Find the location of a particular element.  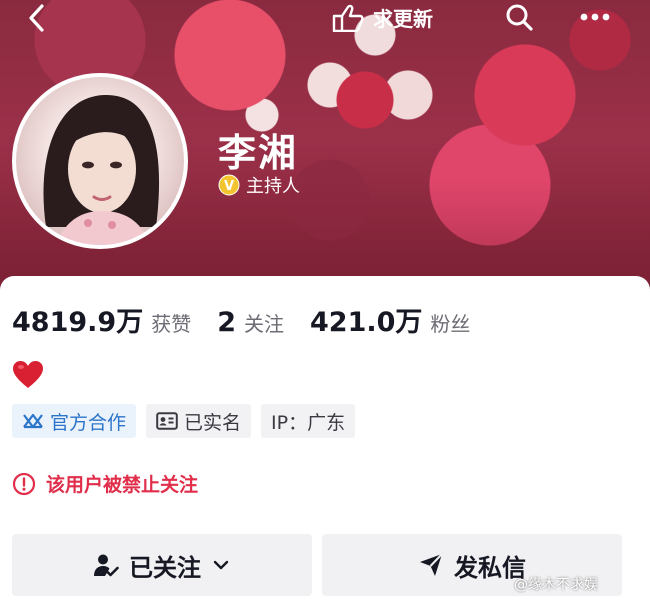

stat-followers-value: 421.0万 is located at coordinates (366, 322).